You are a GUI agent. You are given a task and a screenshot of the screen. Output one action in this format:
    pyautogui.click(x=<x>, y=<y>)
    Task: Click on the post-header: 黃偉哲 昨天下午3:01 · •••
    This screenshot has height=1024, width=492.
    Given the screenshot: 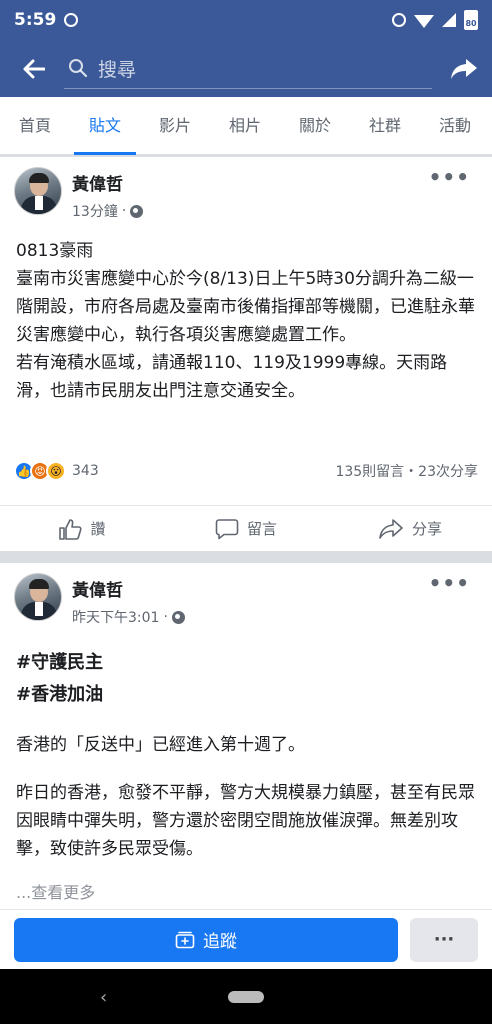 What is the action you would take?
    pyautogui.click(x=246, y=599)
    